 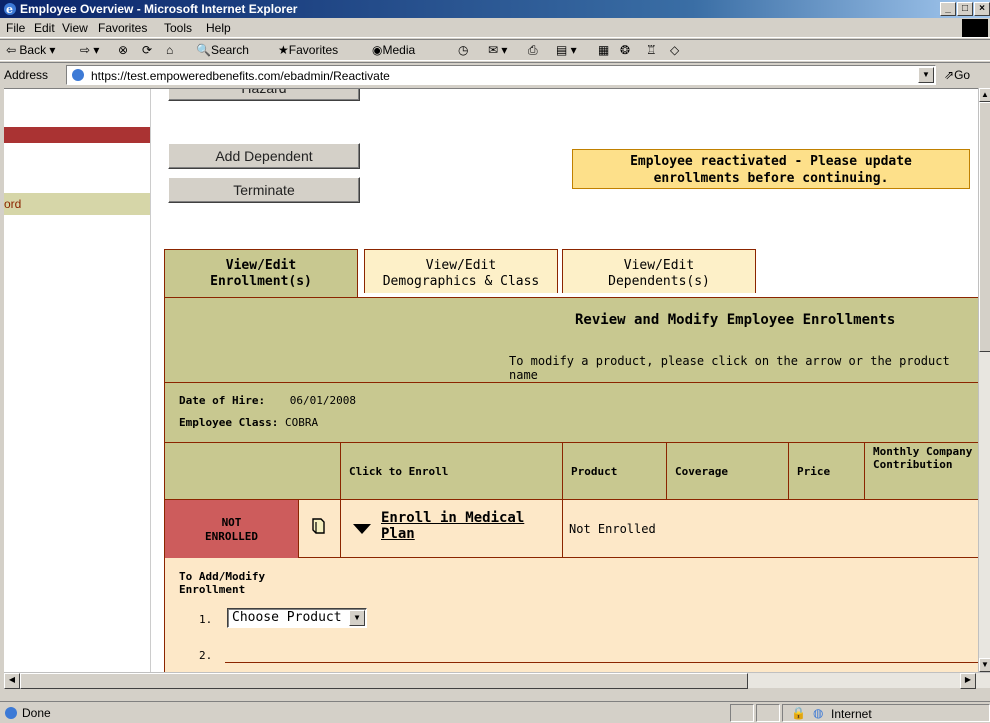 What do you see at coordinates (362, 529) in the screenshot?
I see `expand-arrow-icon` at bounding box center [362, 529].